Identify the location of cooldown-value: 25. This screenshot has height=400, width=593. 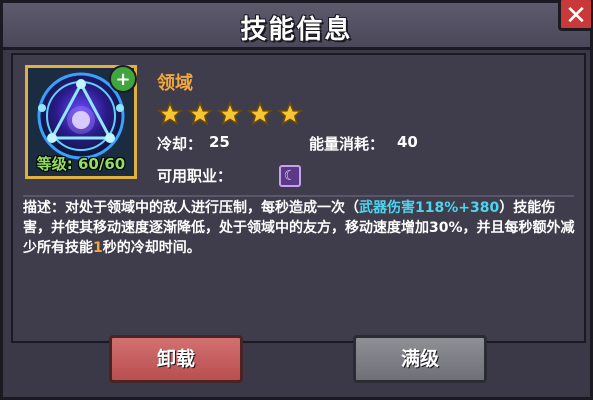
(219, 142).